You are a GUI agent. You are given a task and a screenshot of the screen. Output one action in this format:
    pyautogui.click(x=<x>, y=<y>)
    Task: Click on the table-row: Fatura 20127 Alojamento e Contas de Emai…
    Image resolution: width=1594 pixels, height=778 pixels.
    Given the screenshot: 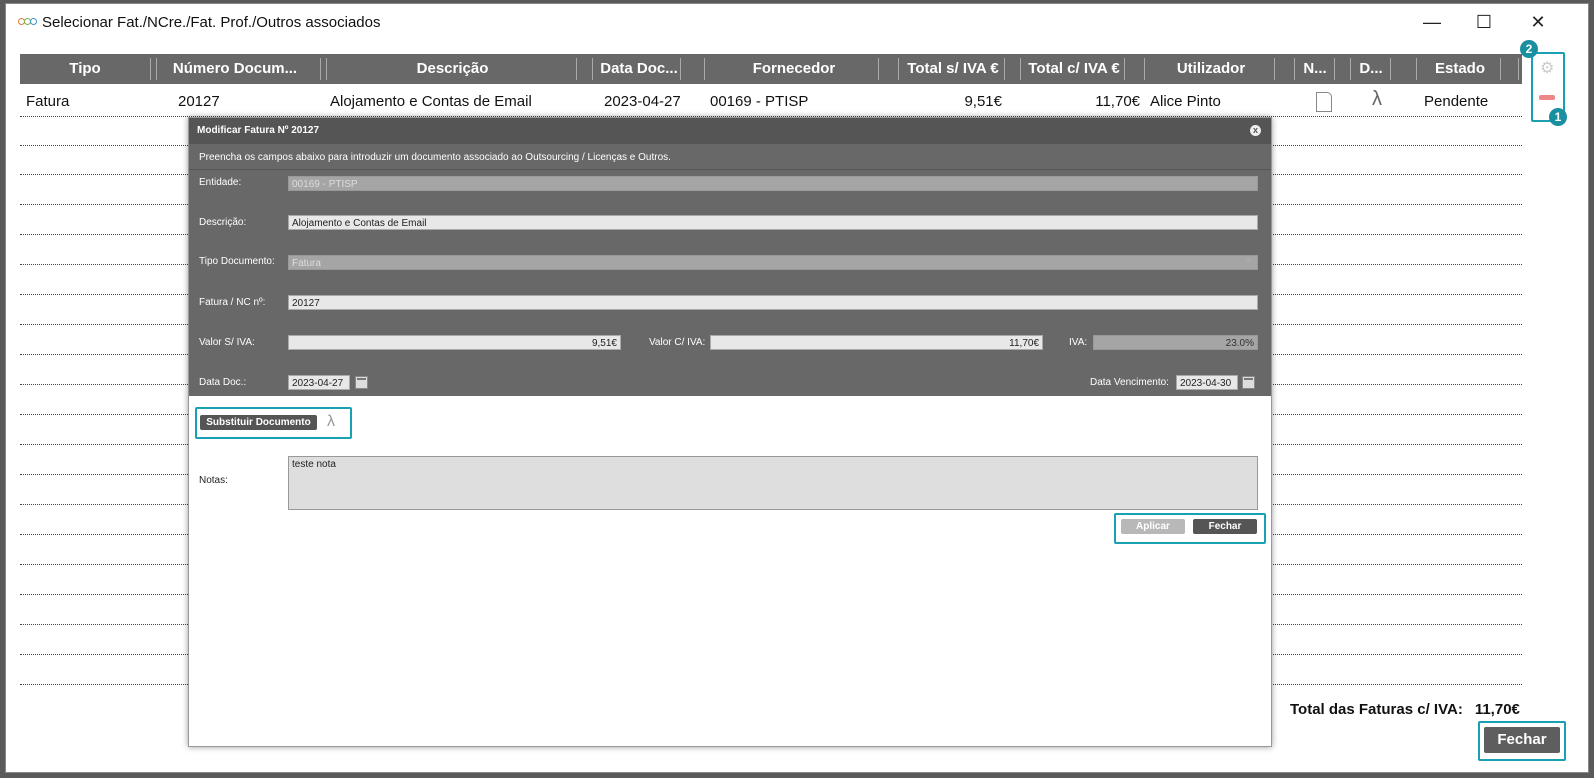 What is the action you would take?
    pyautogui.click(x=771, y=101)
    